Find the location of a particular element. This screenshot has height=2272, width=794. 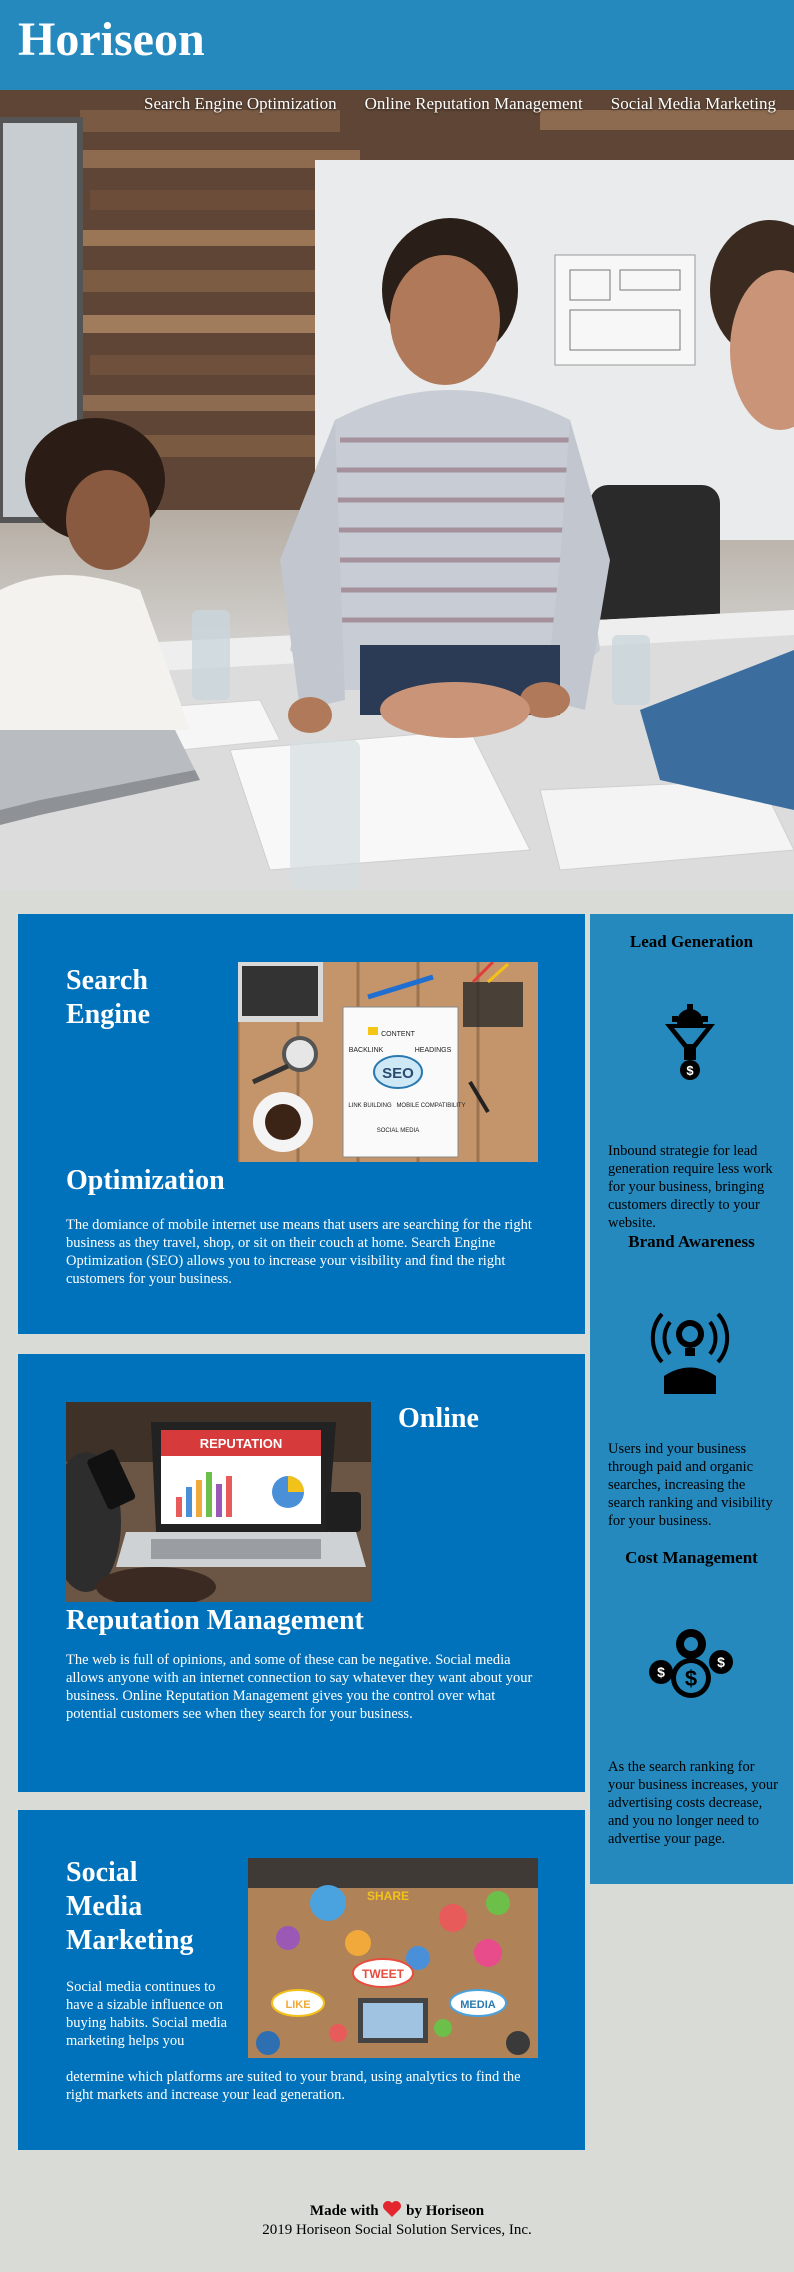

site-header: Horiseon is located at coordinates (397, 45).